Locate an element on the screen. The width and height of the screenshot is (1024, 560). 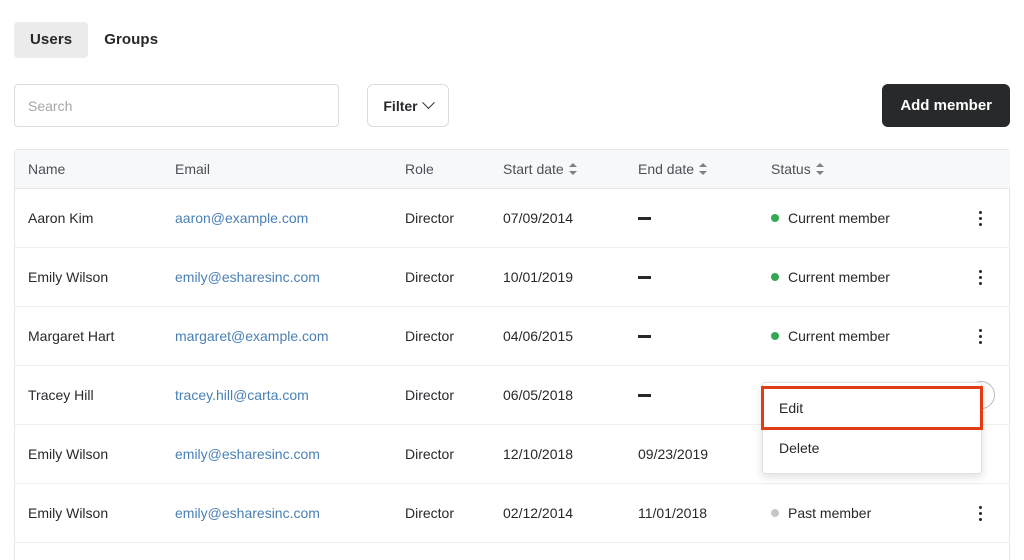
cell-email: aaron@example.com is located at coordinates (290, 218).